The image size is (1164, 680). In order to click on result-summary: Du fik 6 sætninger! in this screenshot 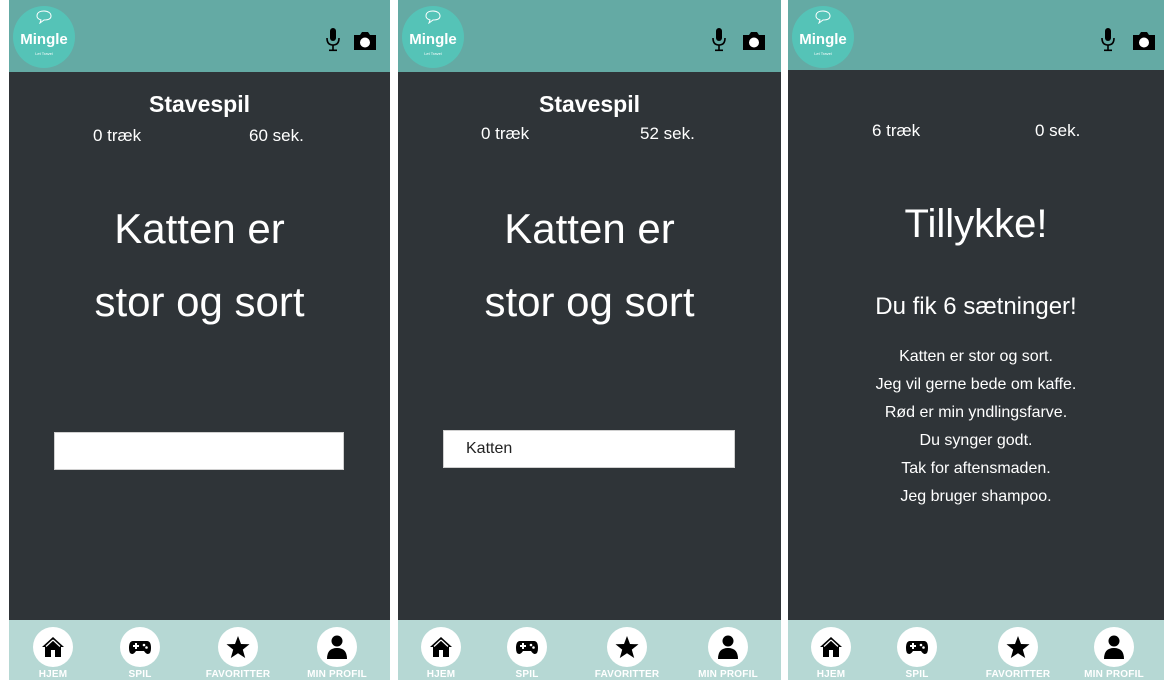, I will do `click(976, 306)`.